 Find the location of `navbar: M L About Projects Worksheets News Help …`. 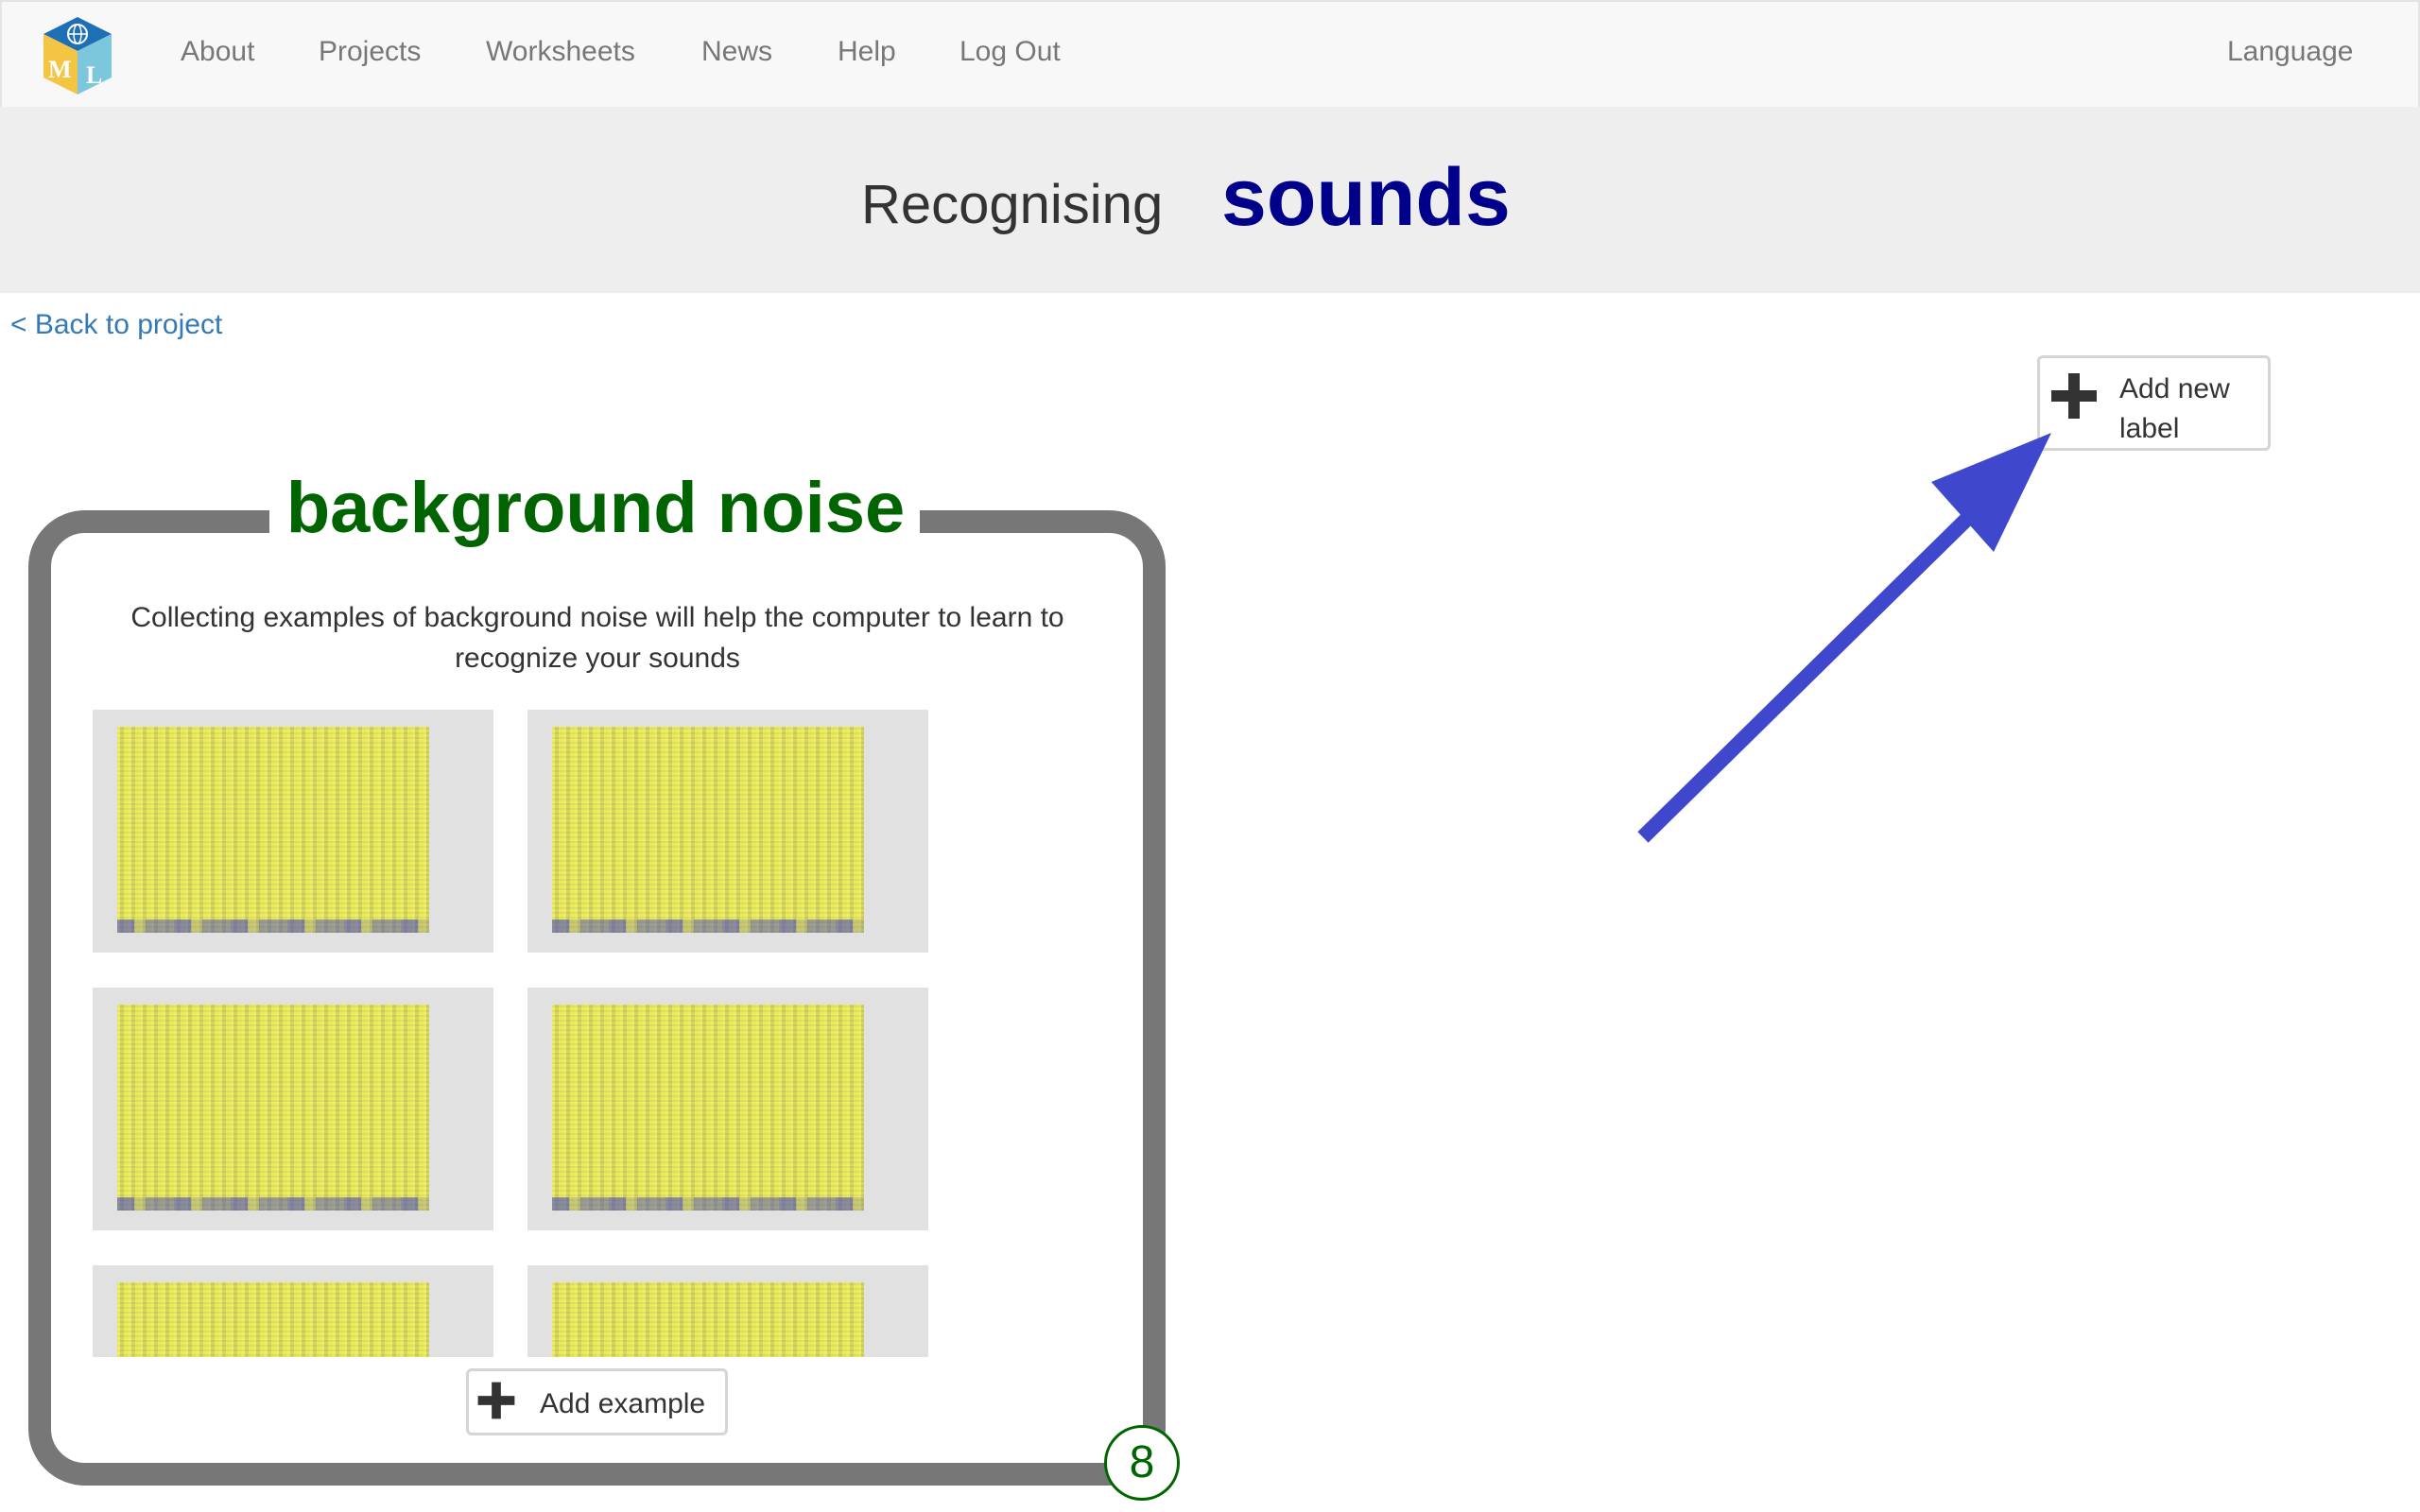

navbar: M L About Projects Worksheets News Help … is located at coordinates (1210, 54).